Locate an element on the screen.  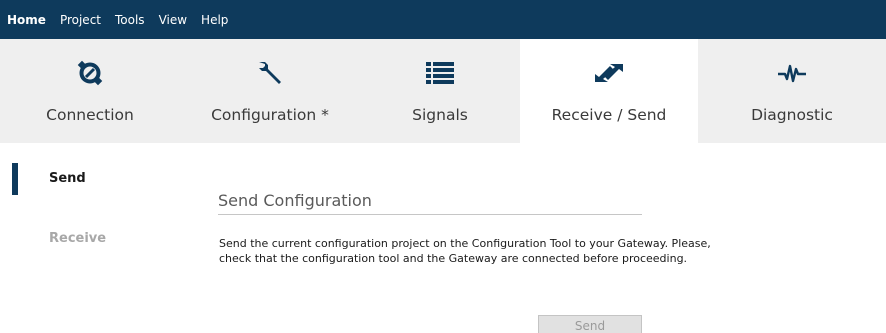
nav-selected-indicator is located at coordinates (15, 179).